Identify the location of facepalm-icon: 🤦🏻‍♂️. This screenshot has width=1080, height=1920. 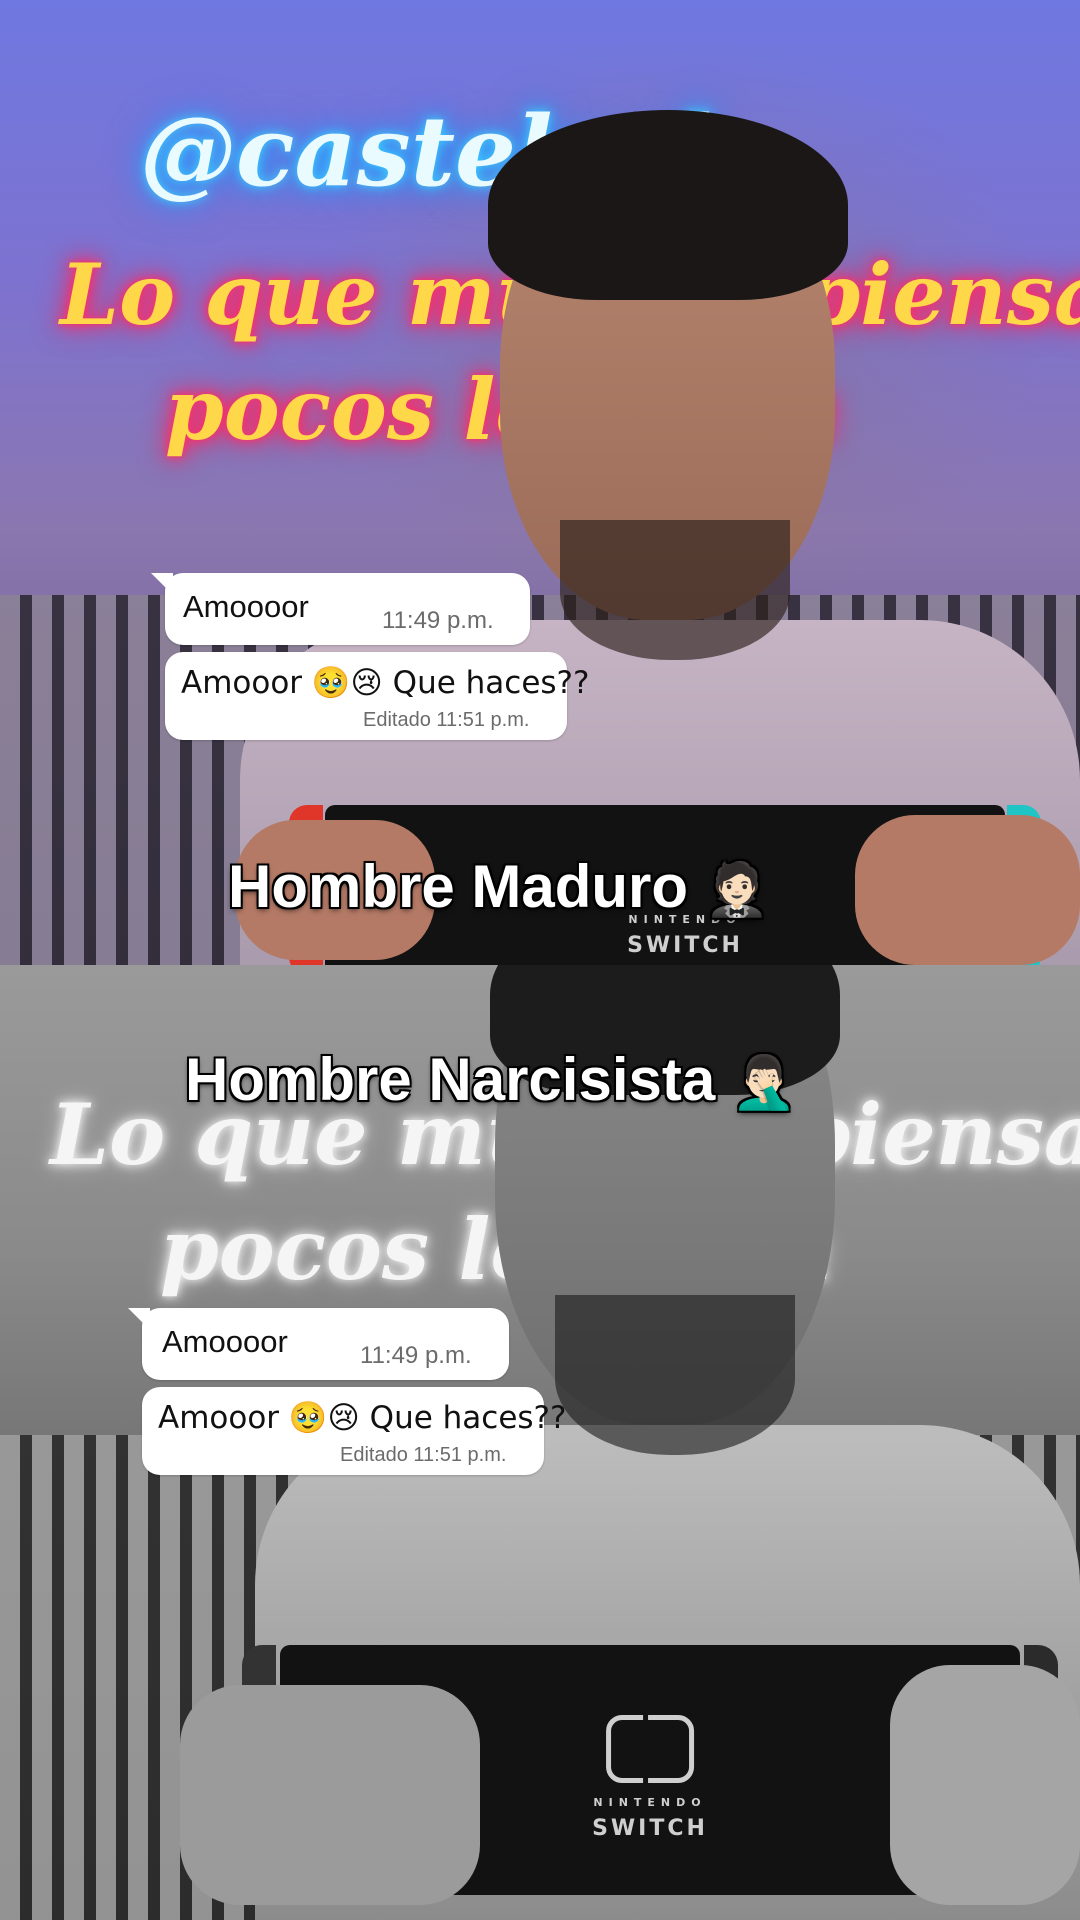
(764, 1083).